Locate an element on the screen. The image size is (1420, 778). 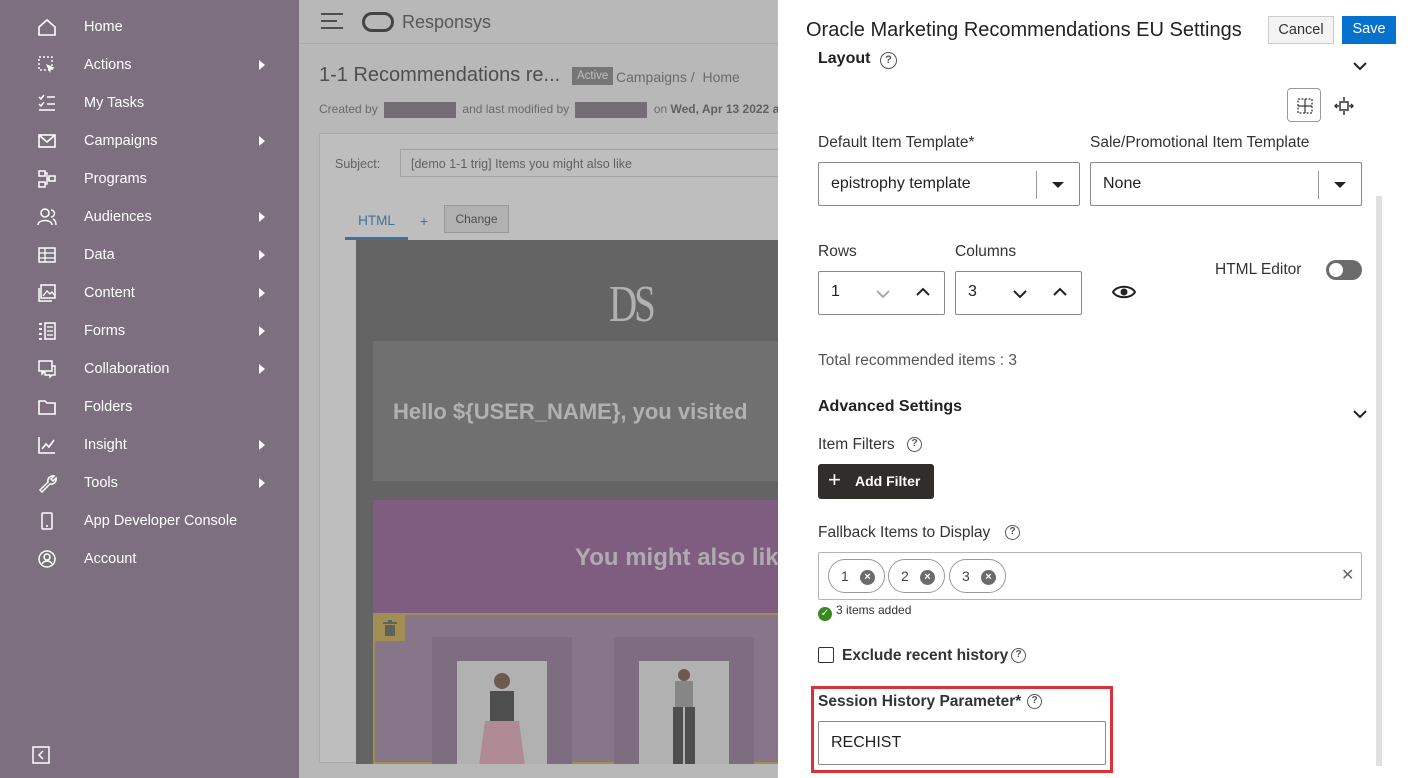
eye-icon is located at coordinates (1124, 292).